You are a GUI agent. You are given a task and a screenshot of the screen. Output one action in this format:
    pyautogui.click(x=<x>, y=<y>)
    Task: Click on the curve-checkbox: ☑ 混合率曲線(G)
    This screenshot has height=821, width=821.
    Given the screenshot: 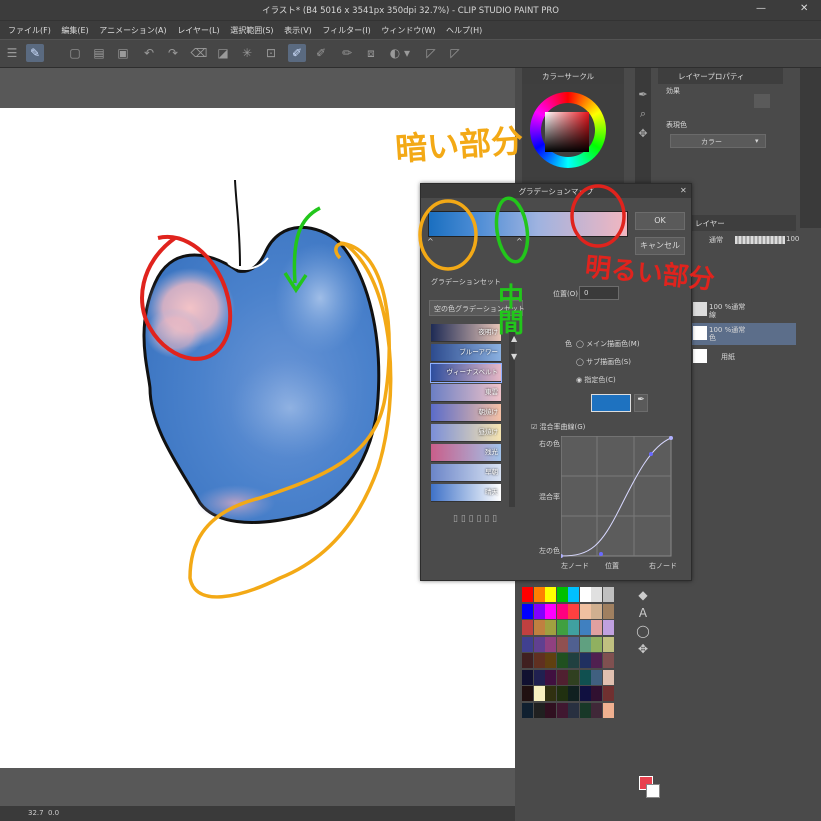 What is the action you would take?
    pyautogui.click(x=558, y=427)
    